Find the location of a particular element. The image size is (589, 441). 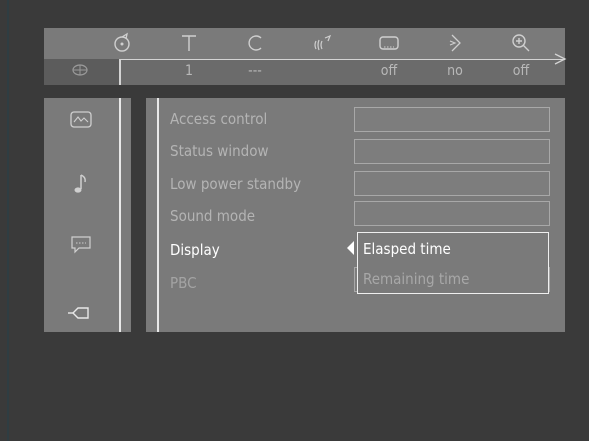

disc-icon is located at coordinates (122, 43).